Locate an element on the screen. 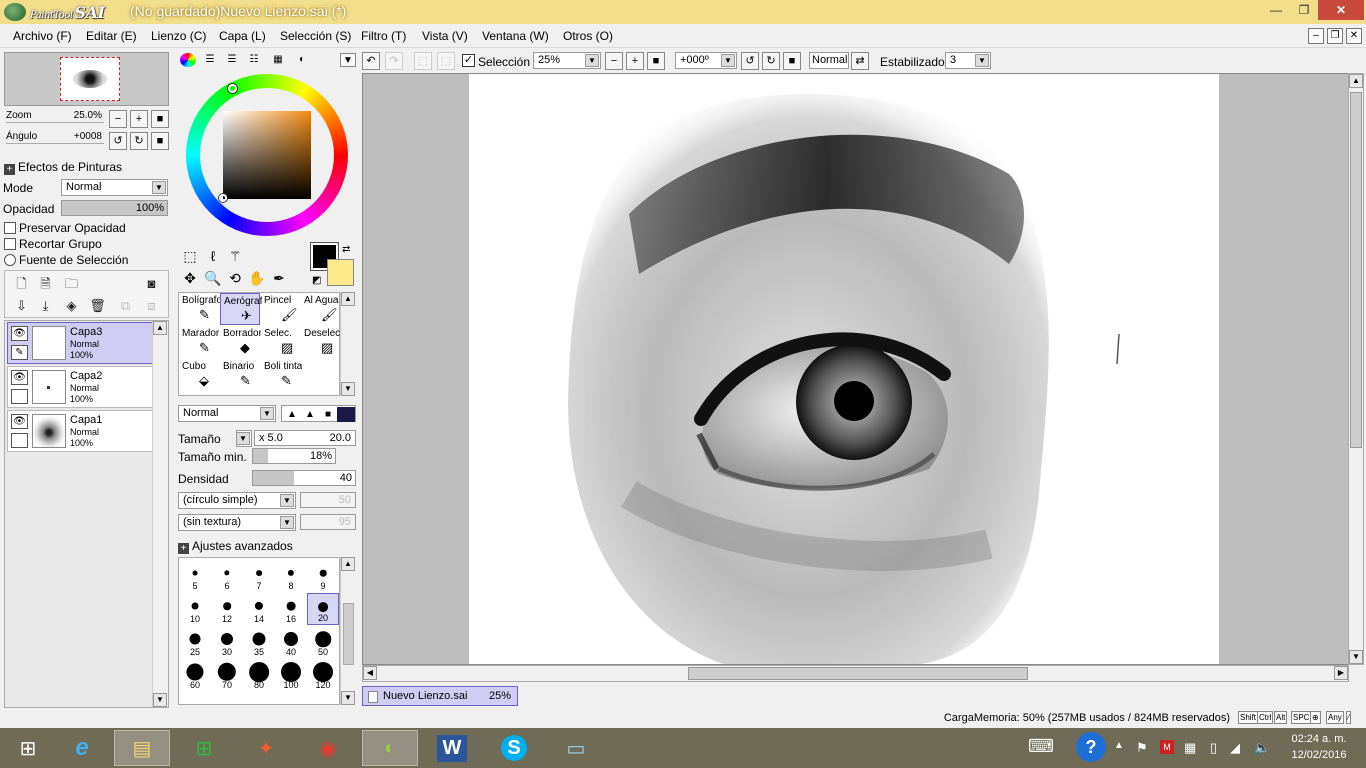 Image resolution: width=1366 pixels, height=768 pixels. rotate-tool-icon: ⟲ is located at coordinates (235, 278).